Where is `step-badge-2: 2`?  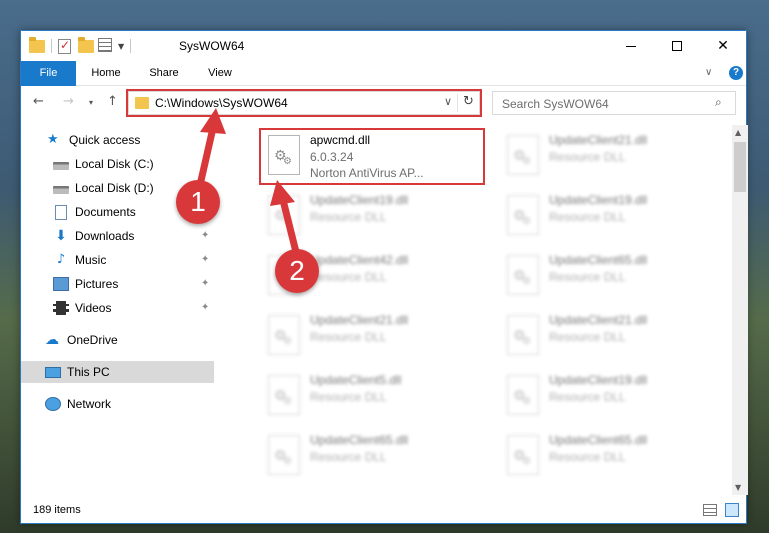
step-badge-2: 2 is located at coordinates (297, 271).